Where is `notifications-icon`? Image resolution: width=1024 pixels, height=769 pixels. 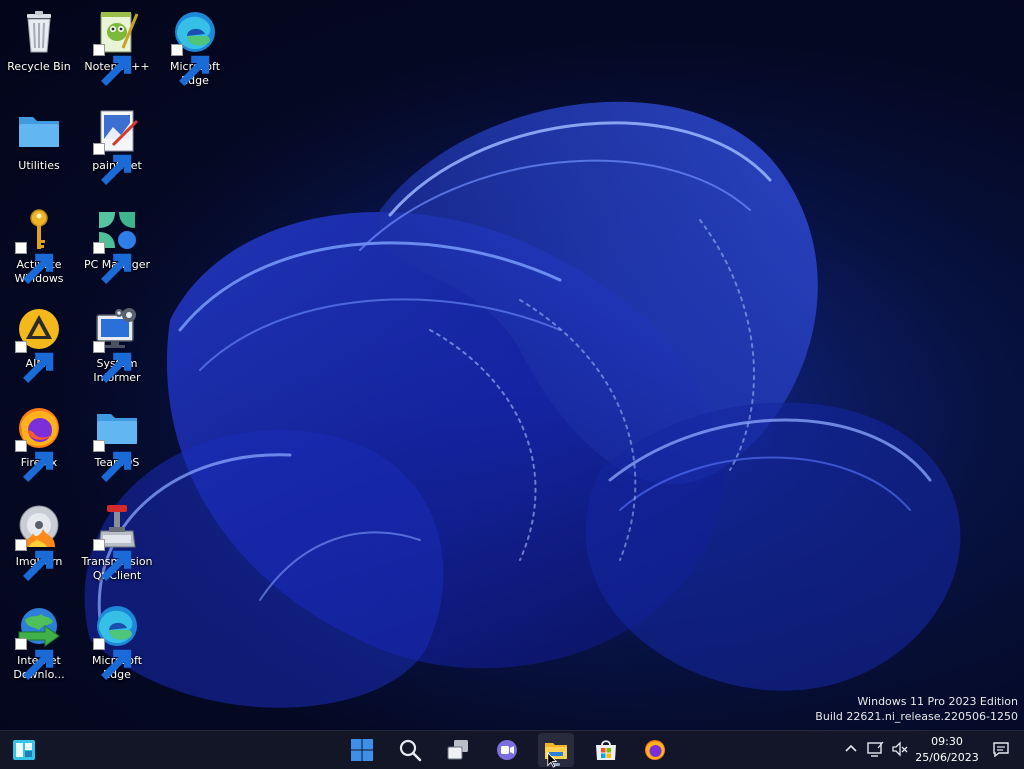
notifications-icon is located at coordinates (1001, 750).